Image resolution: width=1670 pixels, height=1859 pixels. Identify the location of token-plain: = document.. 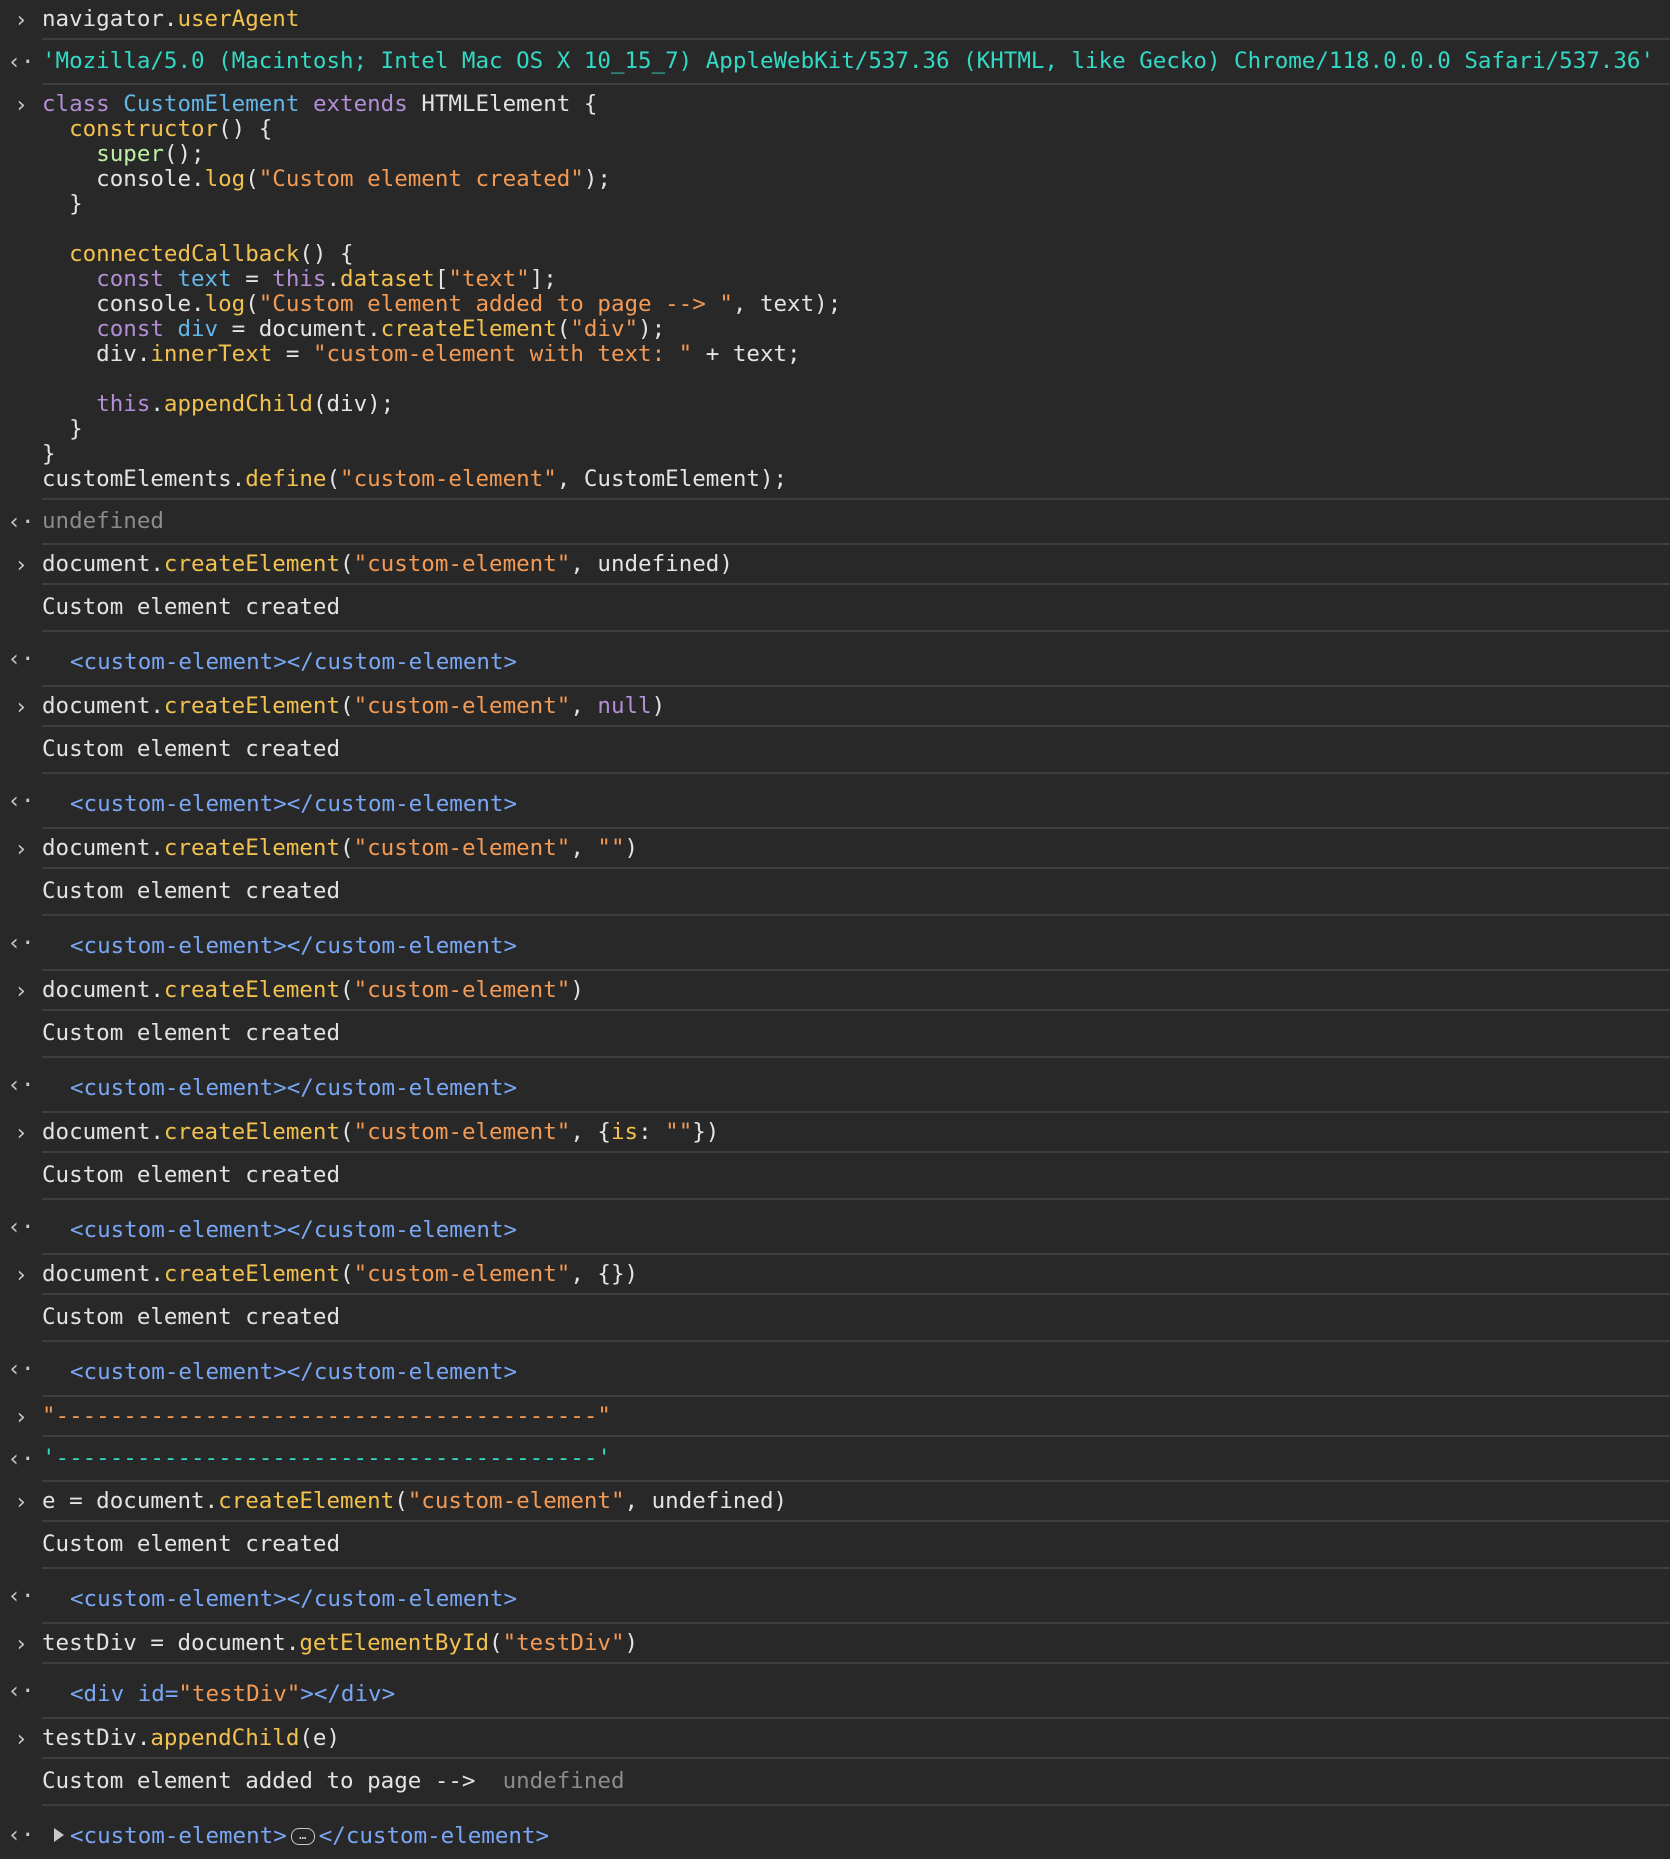
(299, 329).